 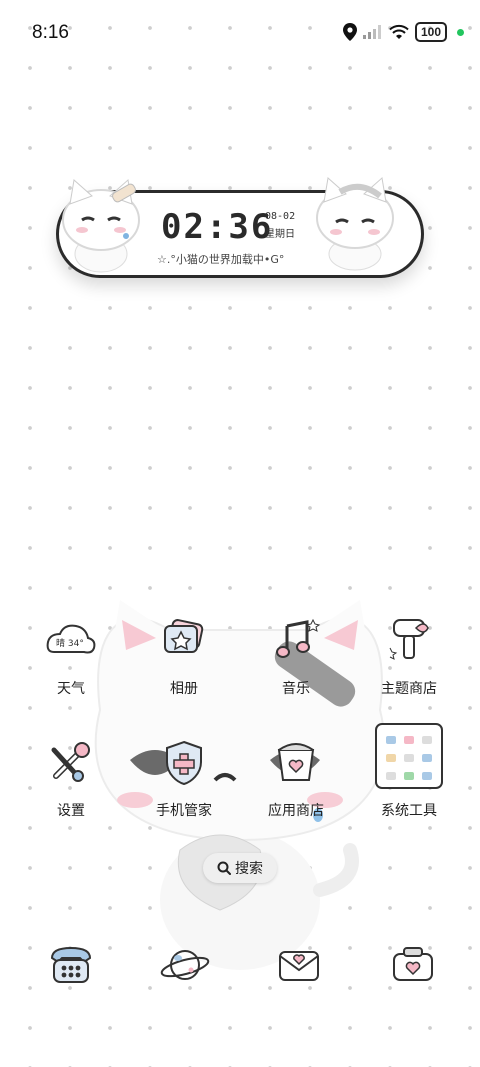 What do you see at coordinates (185, 965) in the screenshot?
I see `planet-chat-icon` at bounding box center [185, 965].